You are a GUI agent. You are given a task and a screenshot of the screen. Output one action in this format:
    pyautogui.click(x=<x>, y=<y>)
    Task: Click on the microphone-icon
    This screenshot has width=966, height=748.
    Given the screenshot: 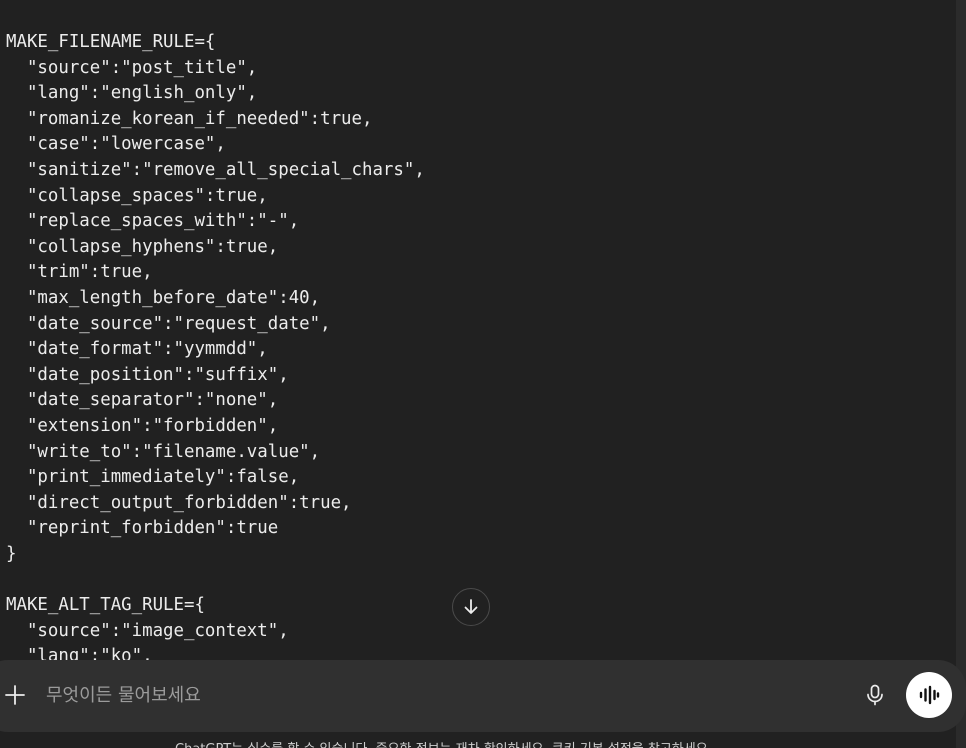 What is the action you would take?
    pyautogui.click(x=875, y=695)
    